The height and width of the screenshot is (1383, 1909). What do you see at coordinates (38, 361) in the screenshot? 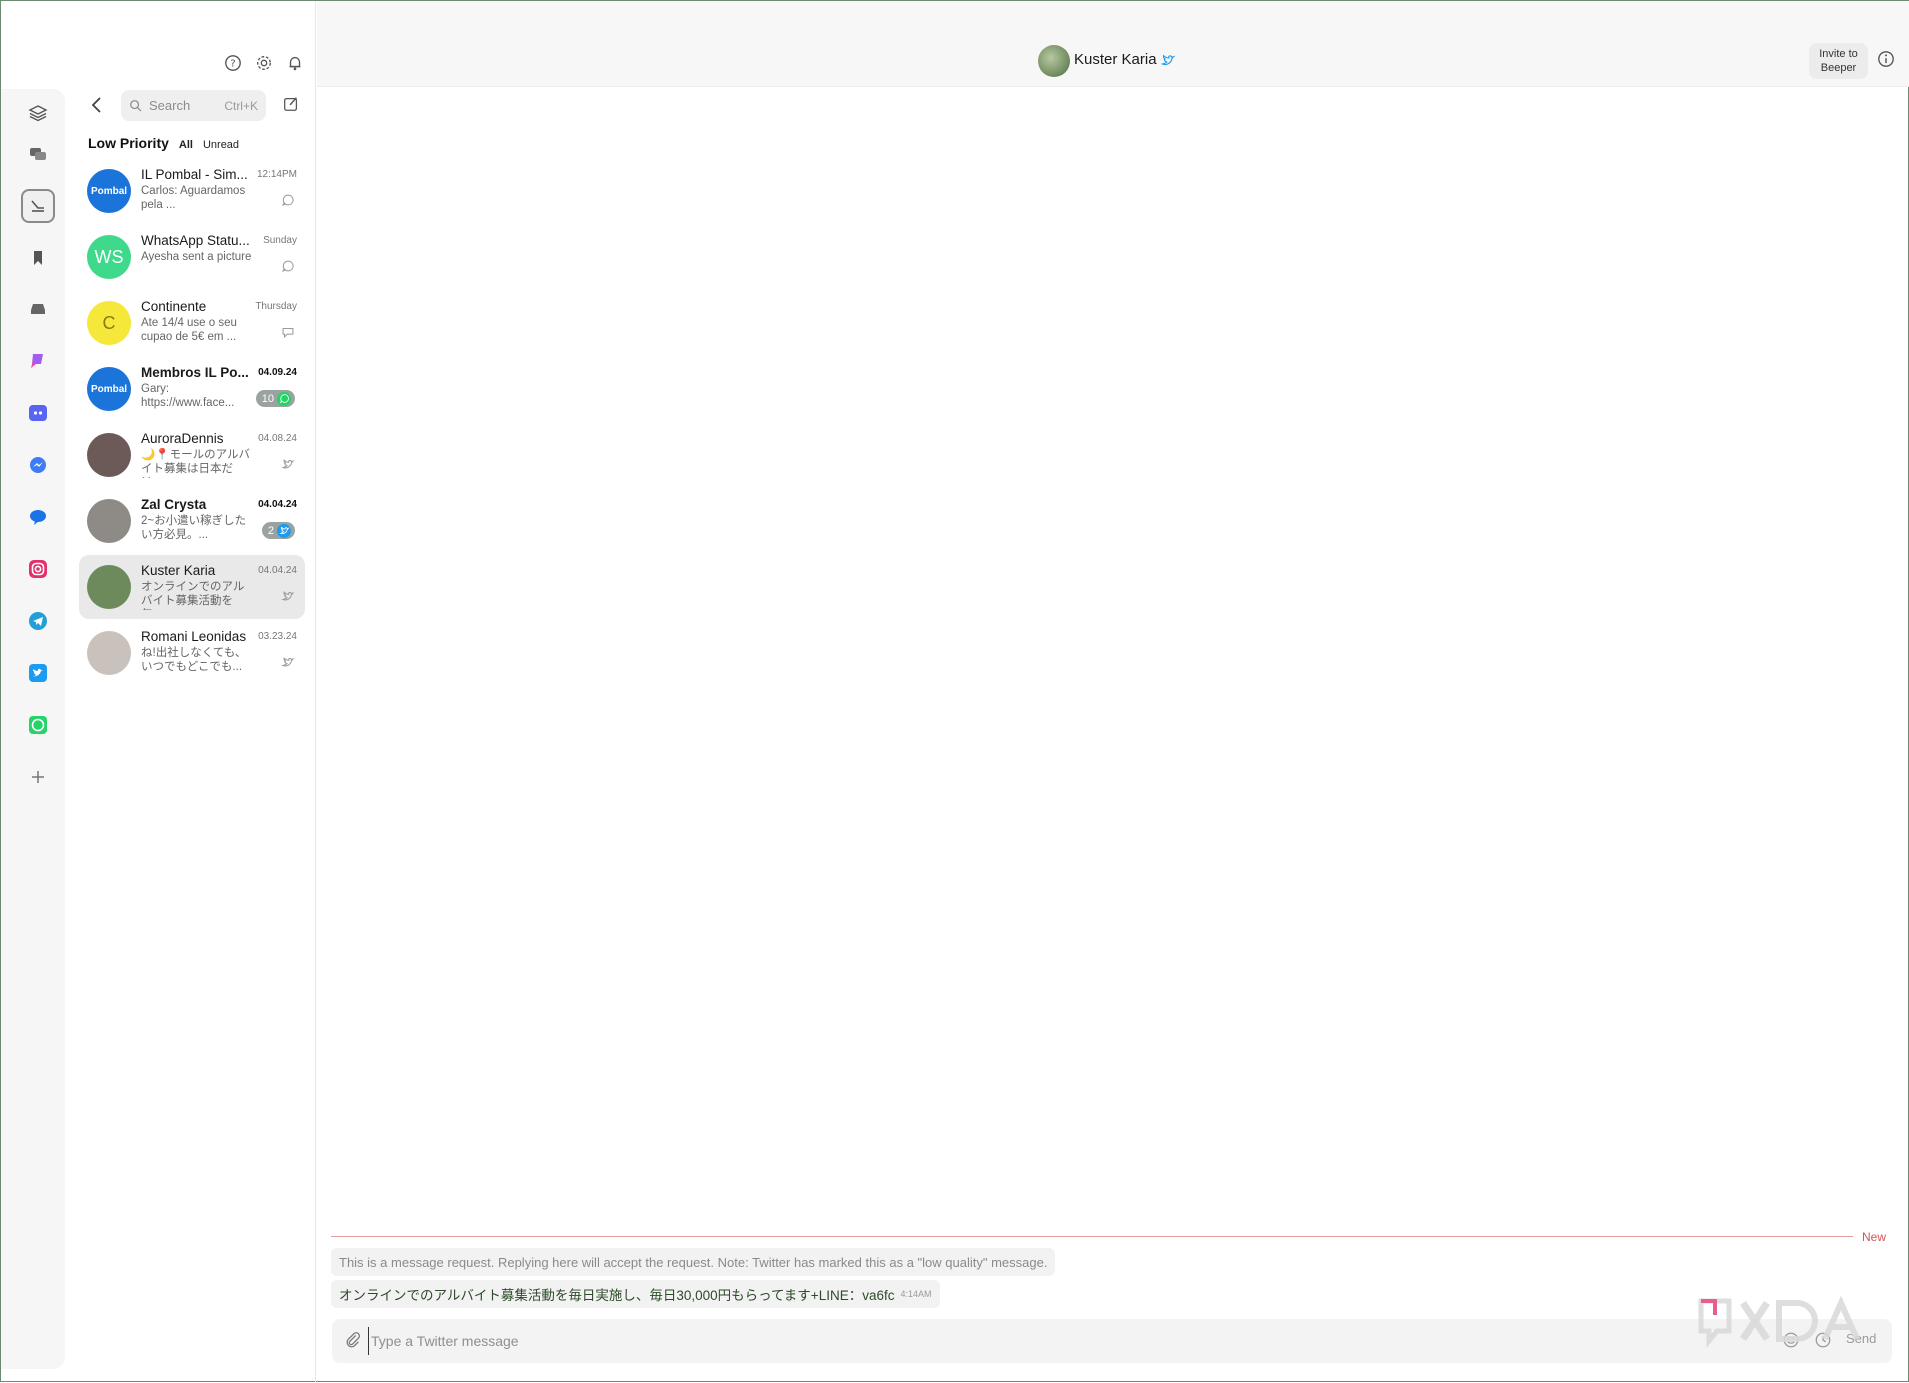
I see `beeper-icon` at bounding box center [38, 361].